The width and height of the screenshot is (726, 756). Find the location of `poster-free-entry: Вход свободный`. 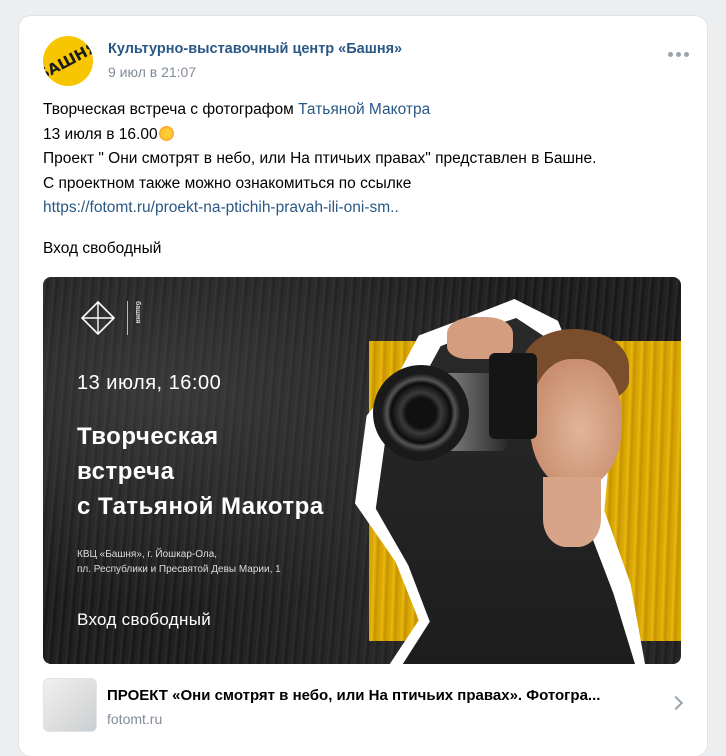

poster-free-entry: Вход свободный is located at coordinates (144, 619).